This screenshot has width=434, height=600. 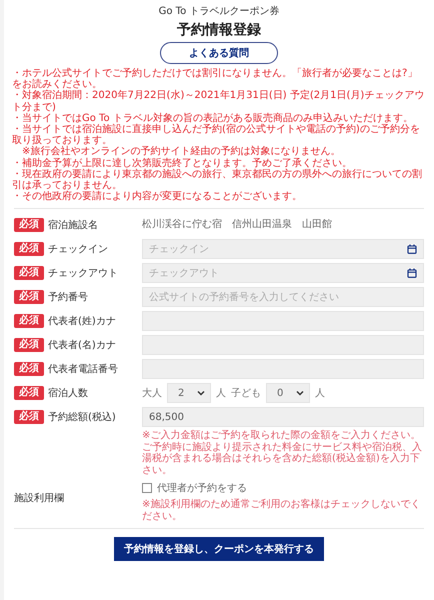 I want to click on notice-text: ・当サイトではGo To トラベル対象の旨の表記がある販売商品のみ申込みいただけます。, so click(x=213, y=118).